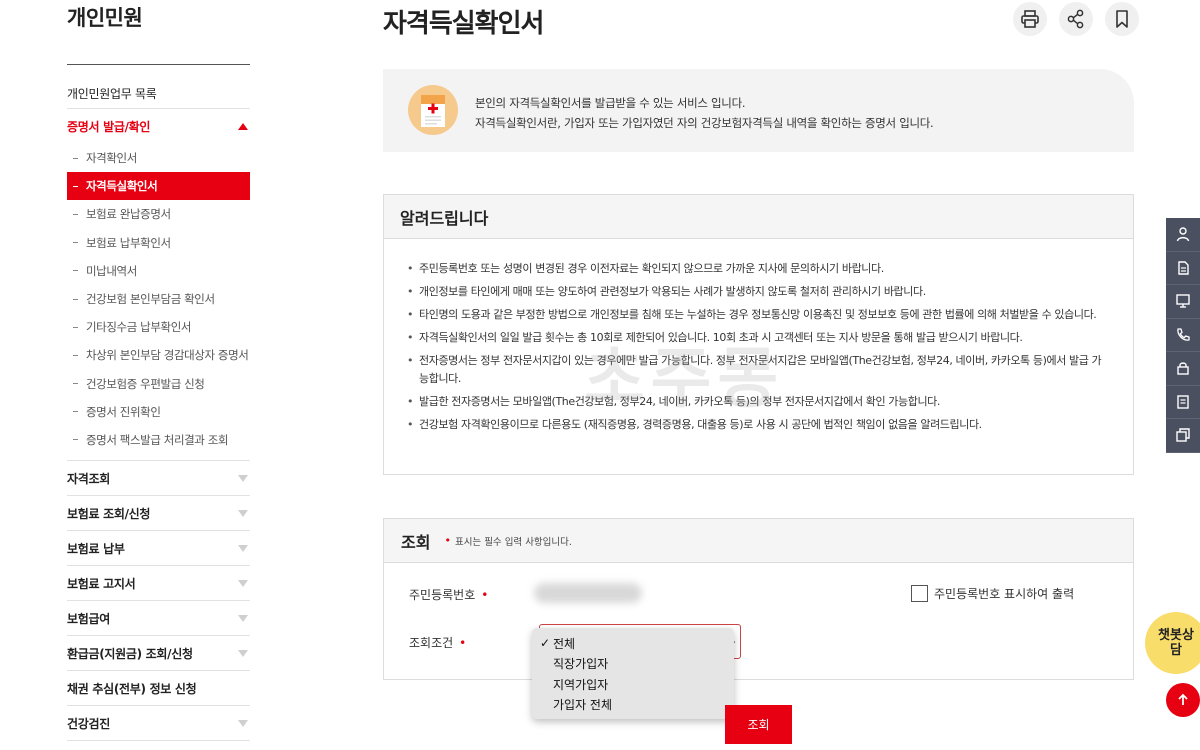 Image resolution: width=1200 pixels, height=750 pixels. I want to click on quick-menu-monitor, so click(1183, 302).